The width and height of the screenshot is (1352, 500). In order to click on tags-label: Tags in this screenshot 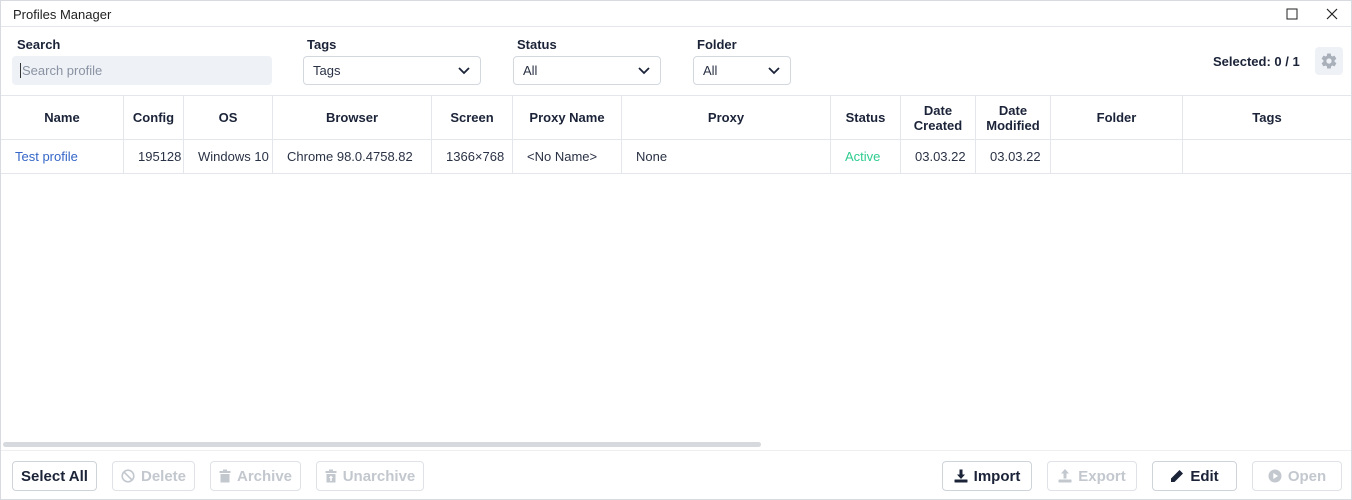, I will do `click(322, 44)`.